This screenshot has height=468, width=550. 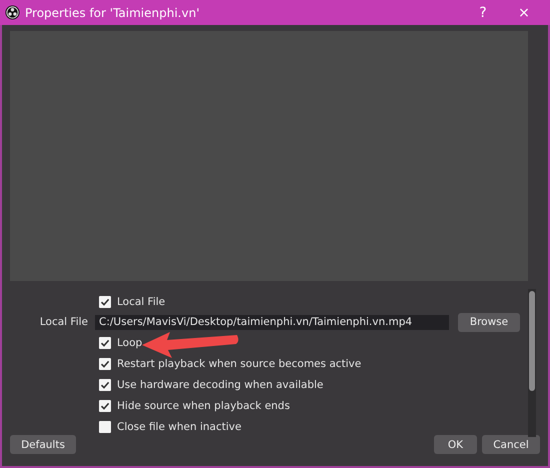 I want to click on scrollbar, so click(x=532, y=363).